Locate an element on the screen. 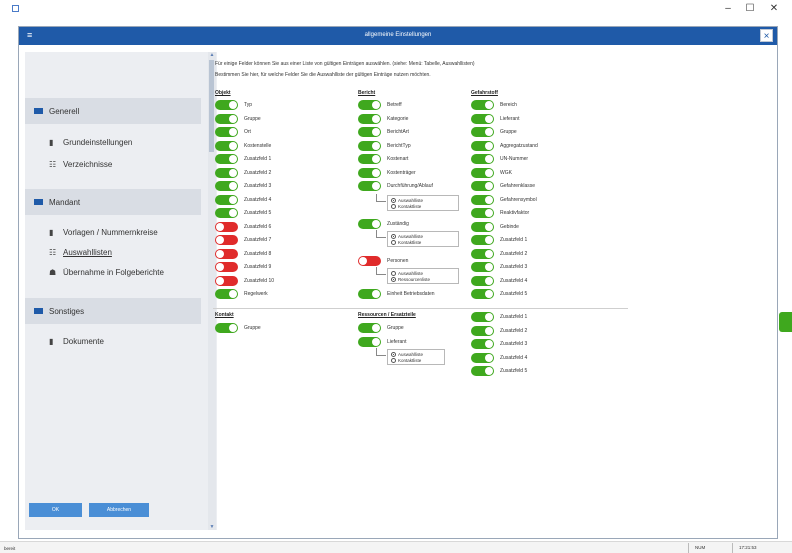 Image resolution: width=792 pixels, height=553 pixels. side-tab is located at coordinates (785, 322).